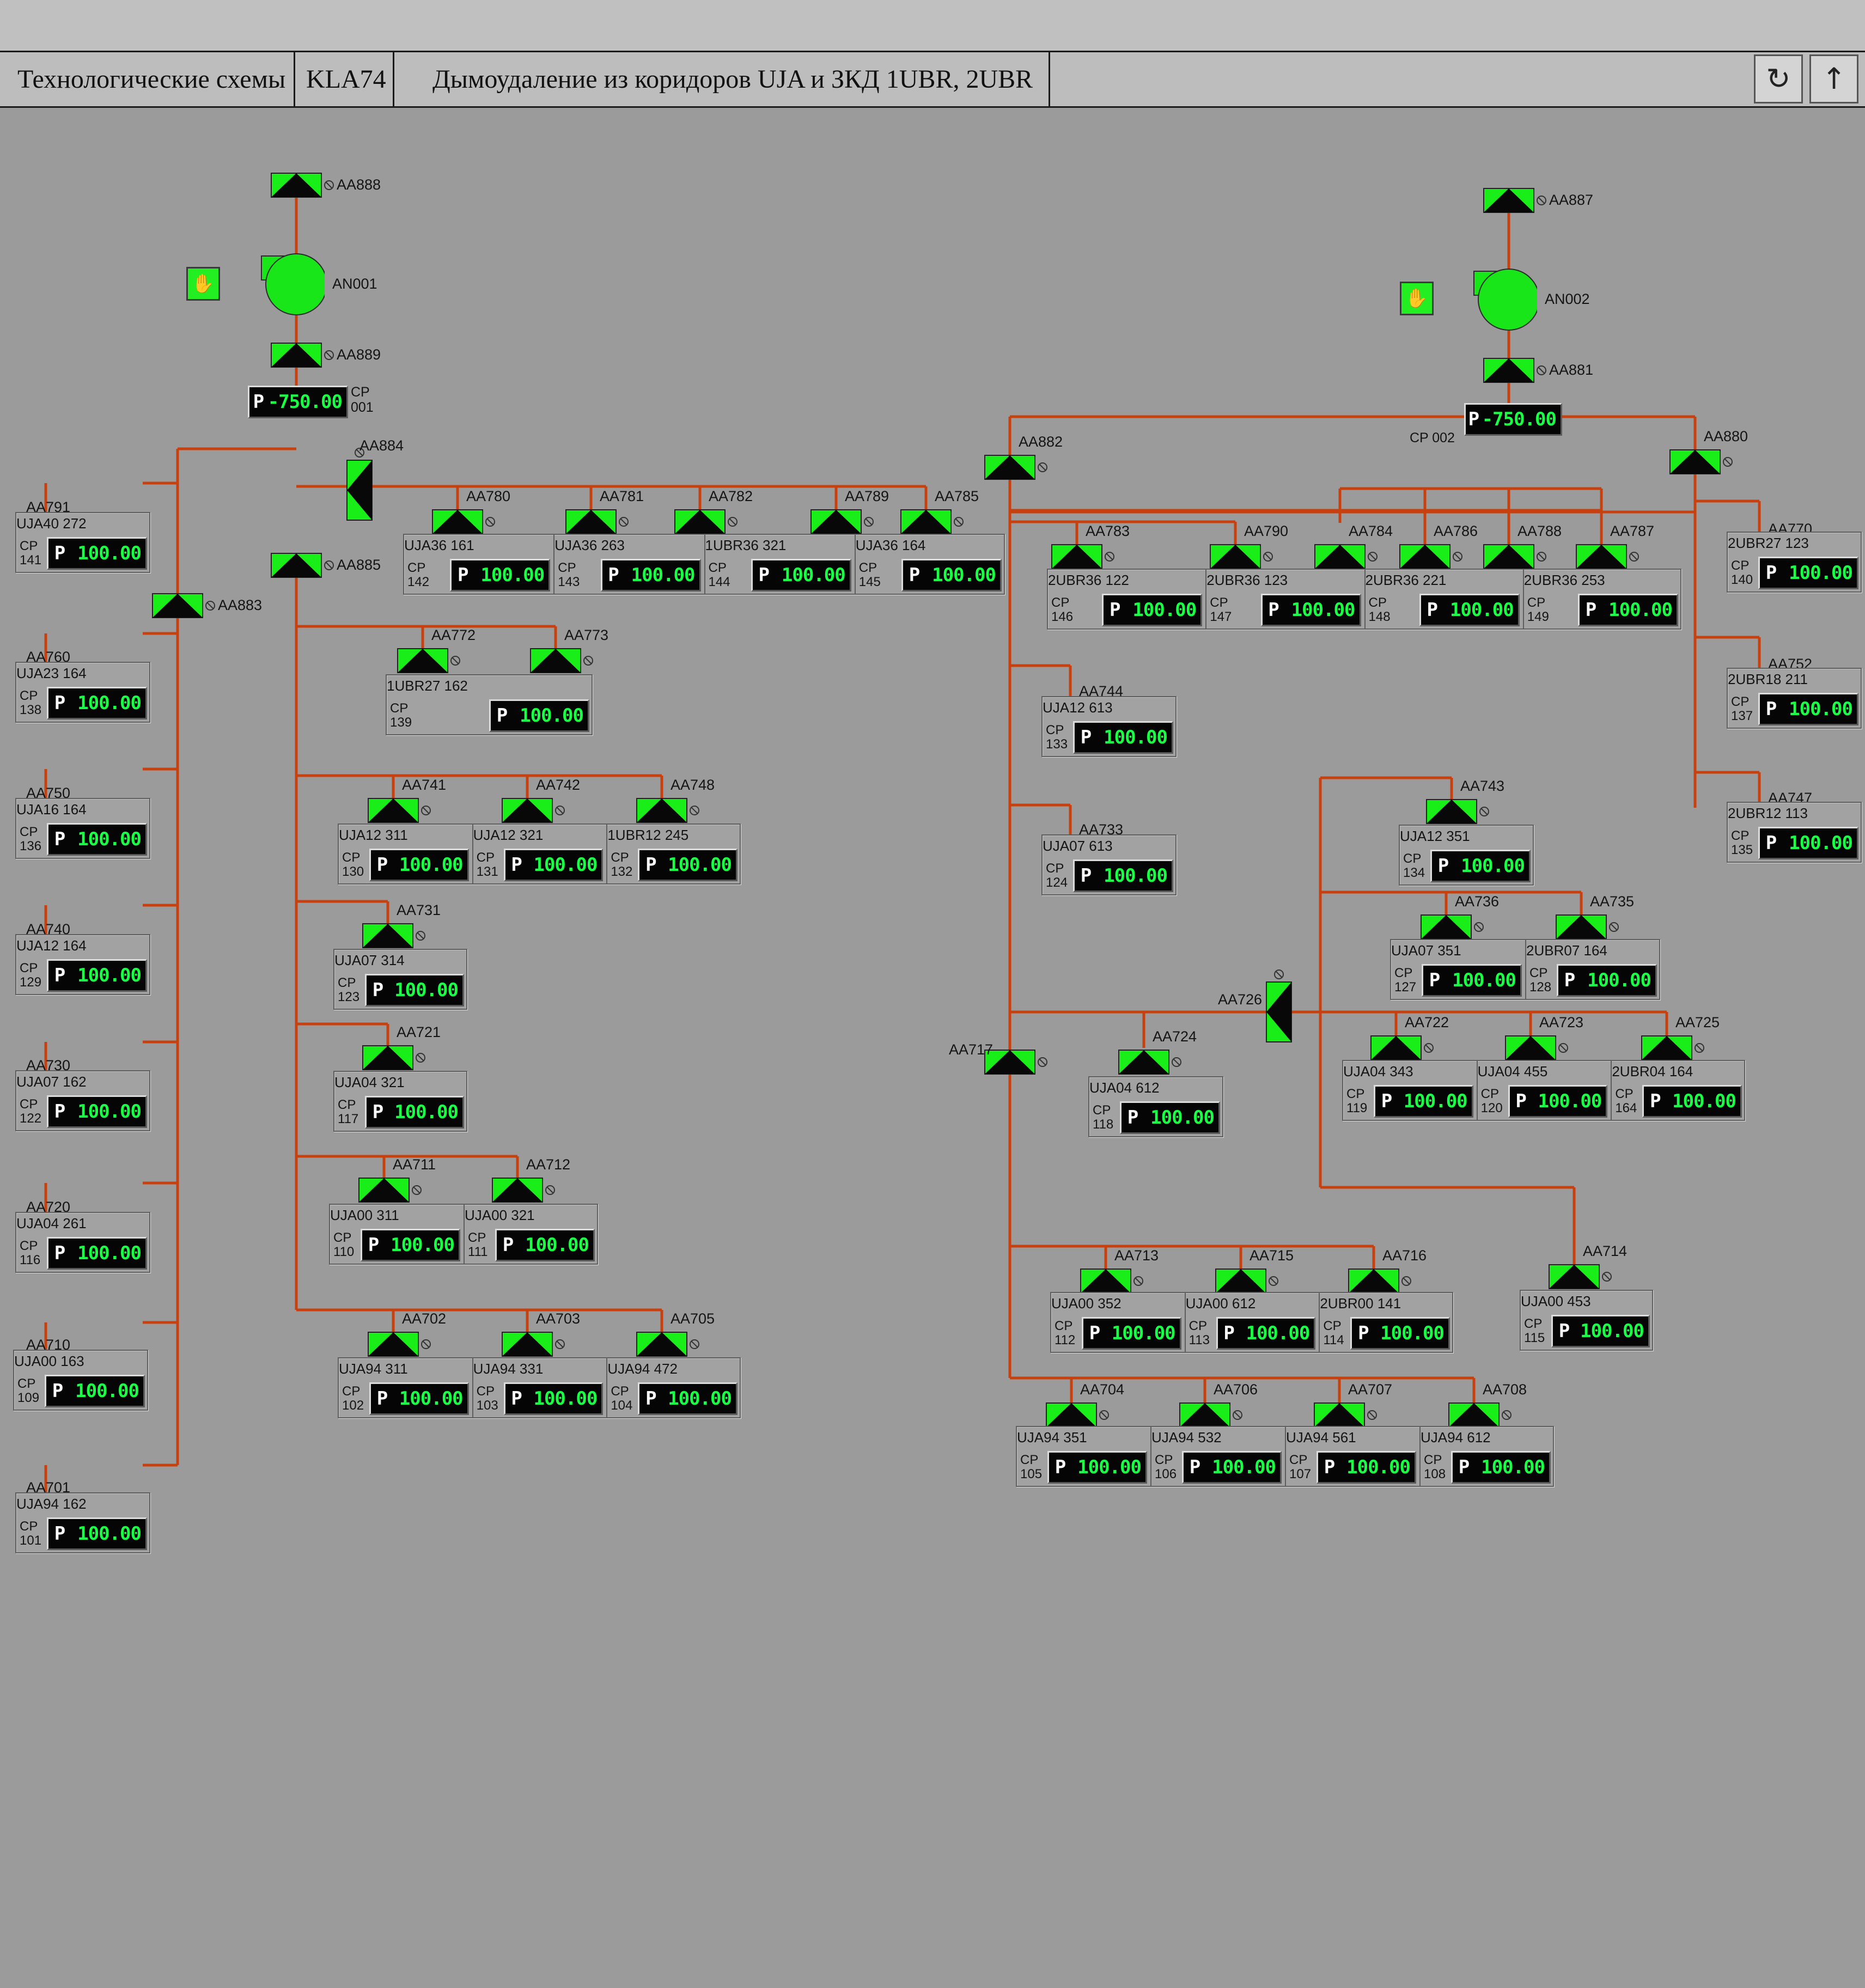  What do you see at coordinates (183, 606) in the screenshot?
I see `damper-aa883` at bounding box center [183, 606].